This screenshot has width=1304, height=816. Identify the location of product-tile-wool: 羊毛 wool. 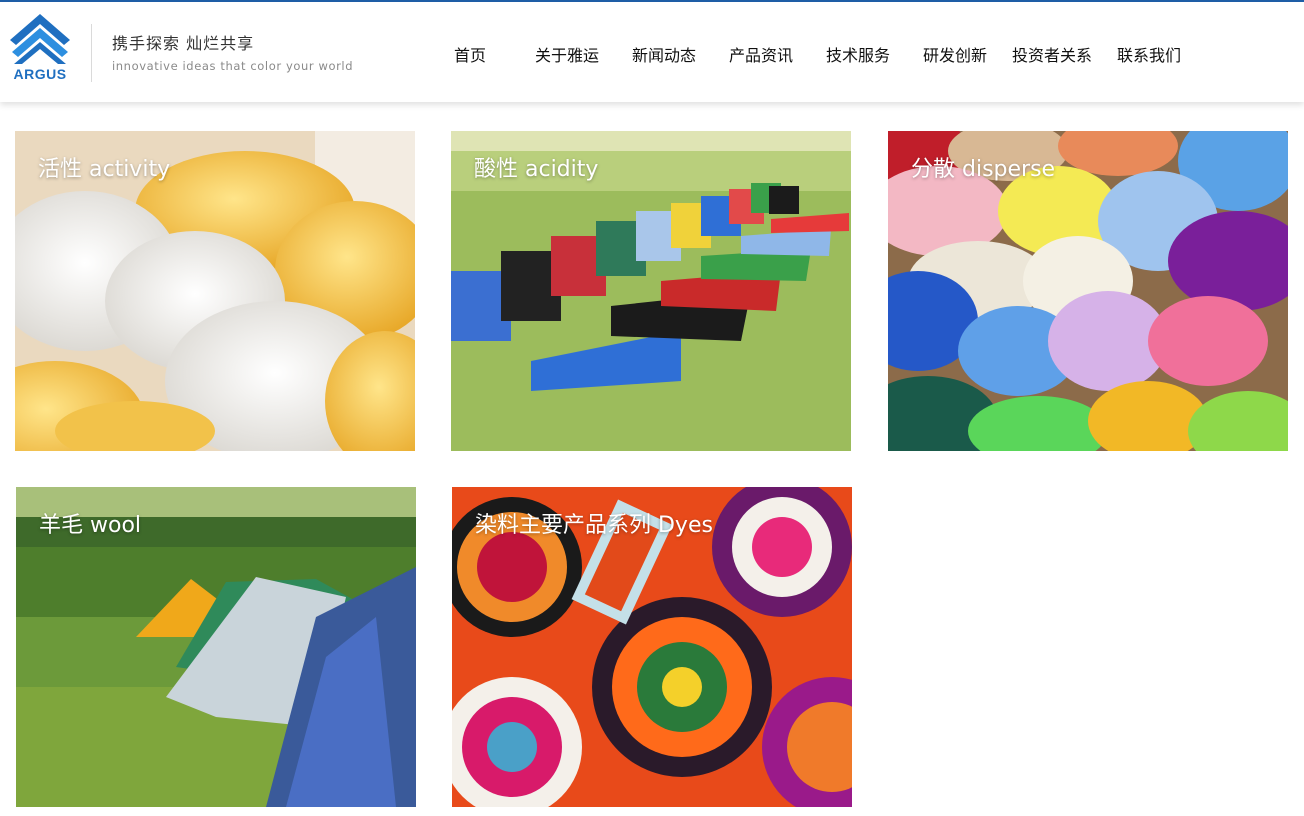
(216, 647).